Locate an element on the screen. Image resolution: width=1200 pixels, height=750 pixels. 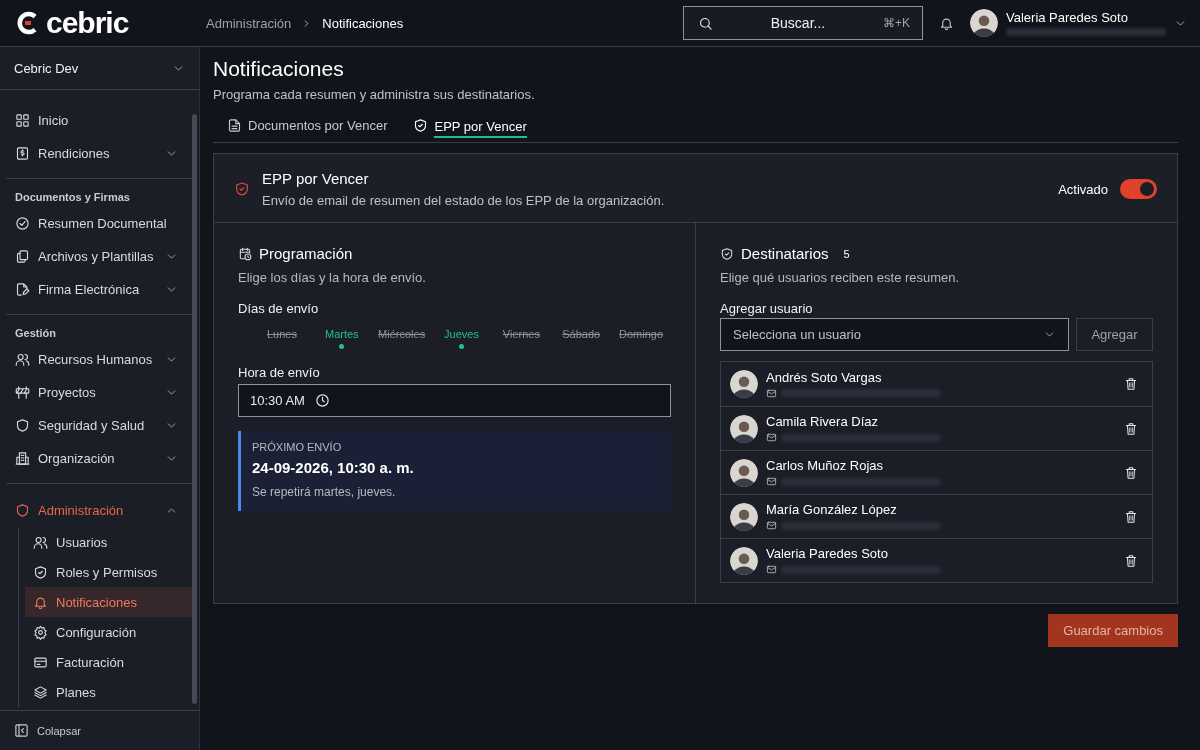
nav-item: Seguridad y Salud is located at coordinates (99, 425).